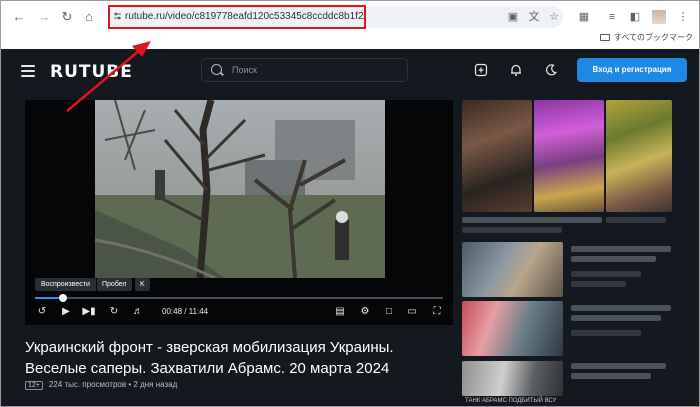 This screenshot has width=700, height=407. What do you see at coordinates (534, 17) in the screenshot?
I see `translate-icon: 文` at bounding box center [534, 17].